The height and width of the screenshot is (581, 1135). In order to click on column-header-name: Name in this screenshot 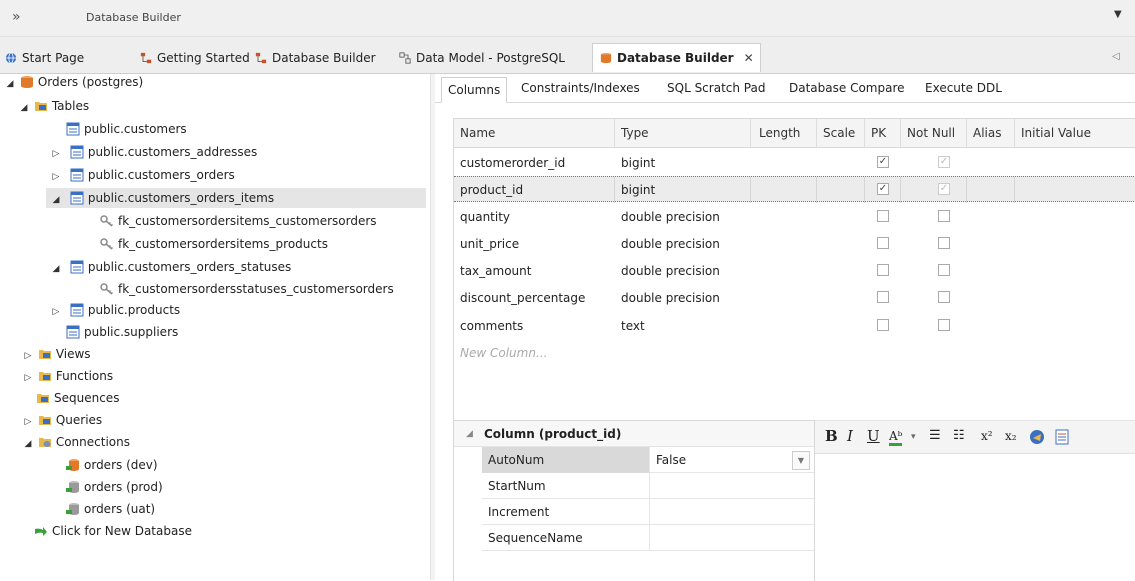, I will do `click(534, 133)`.